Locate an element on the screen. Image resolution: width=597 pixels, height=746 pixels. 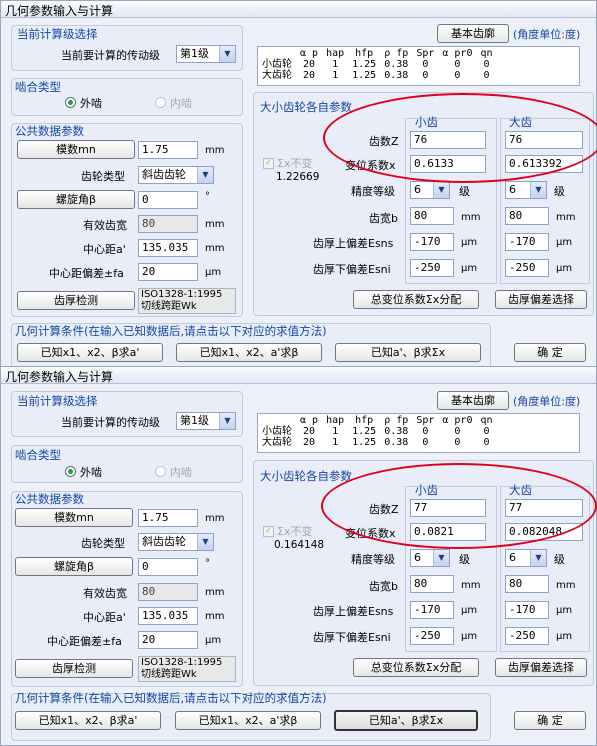
grade-label: 精度等级 is located at coordinates (373, 559).